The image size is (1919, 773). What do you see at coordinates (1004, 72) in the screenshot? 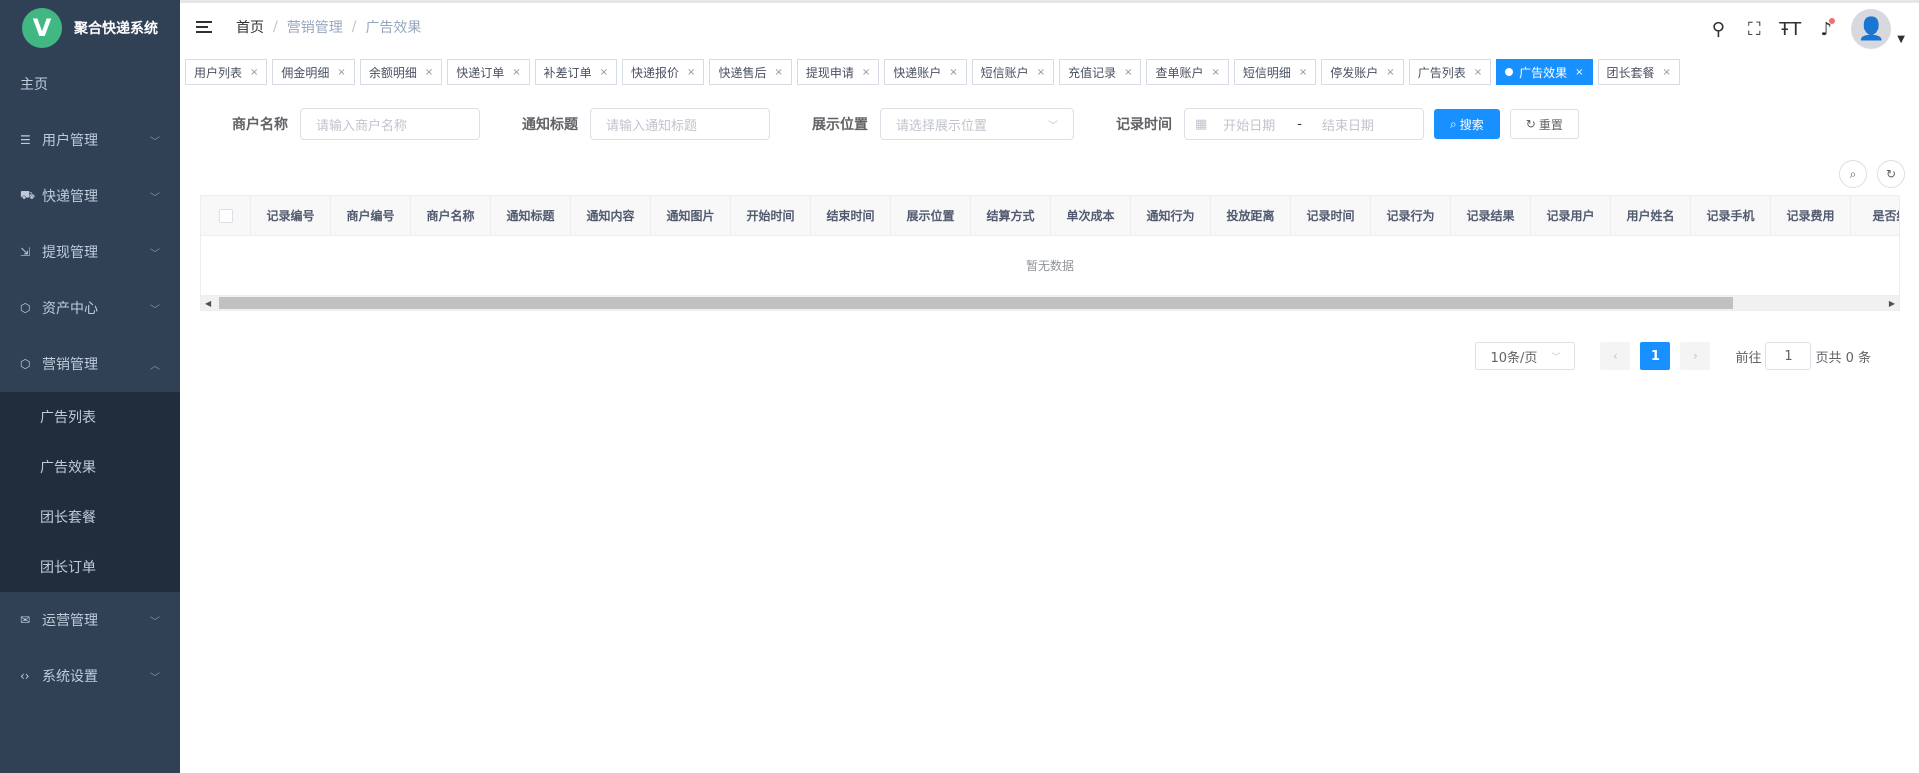
I see `tag-label: 短信账户` at bounding box center [1004, 72].